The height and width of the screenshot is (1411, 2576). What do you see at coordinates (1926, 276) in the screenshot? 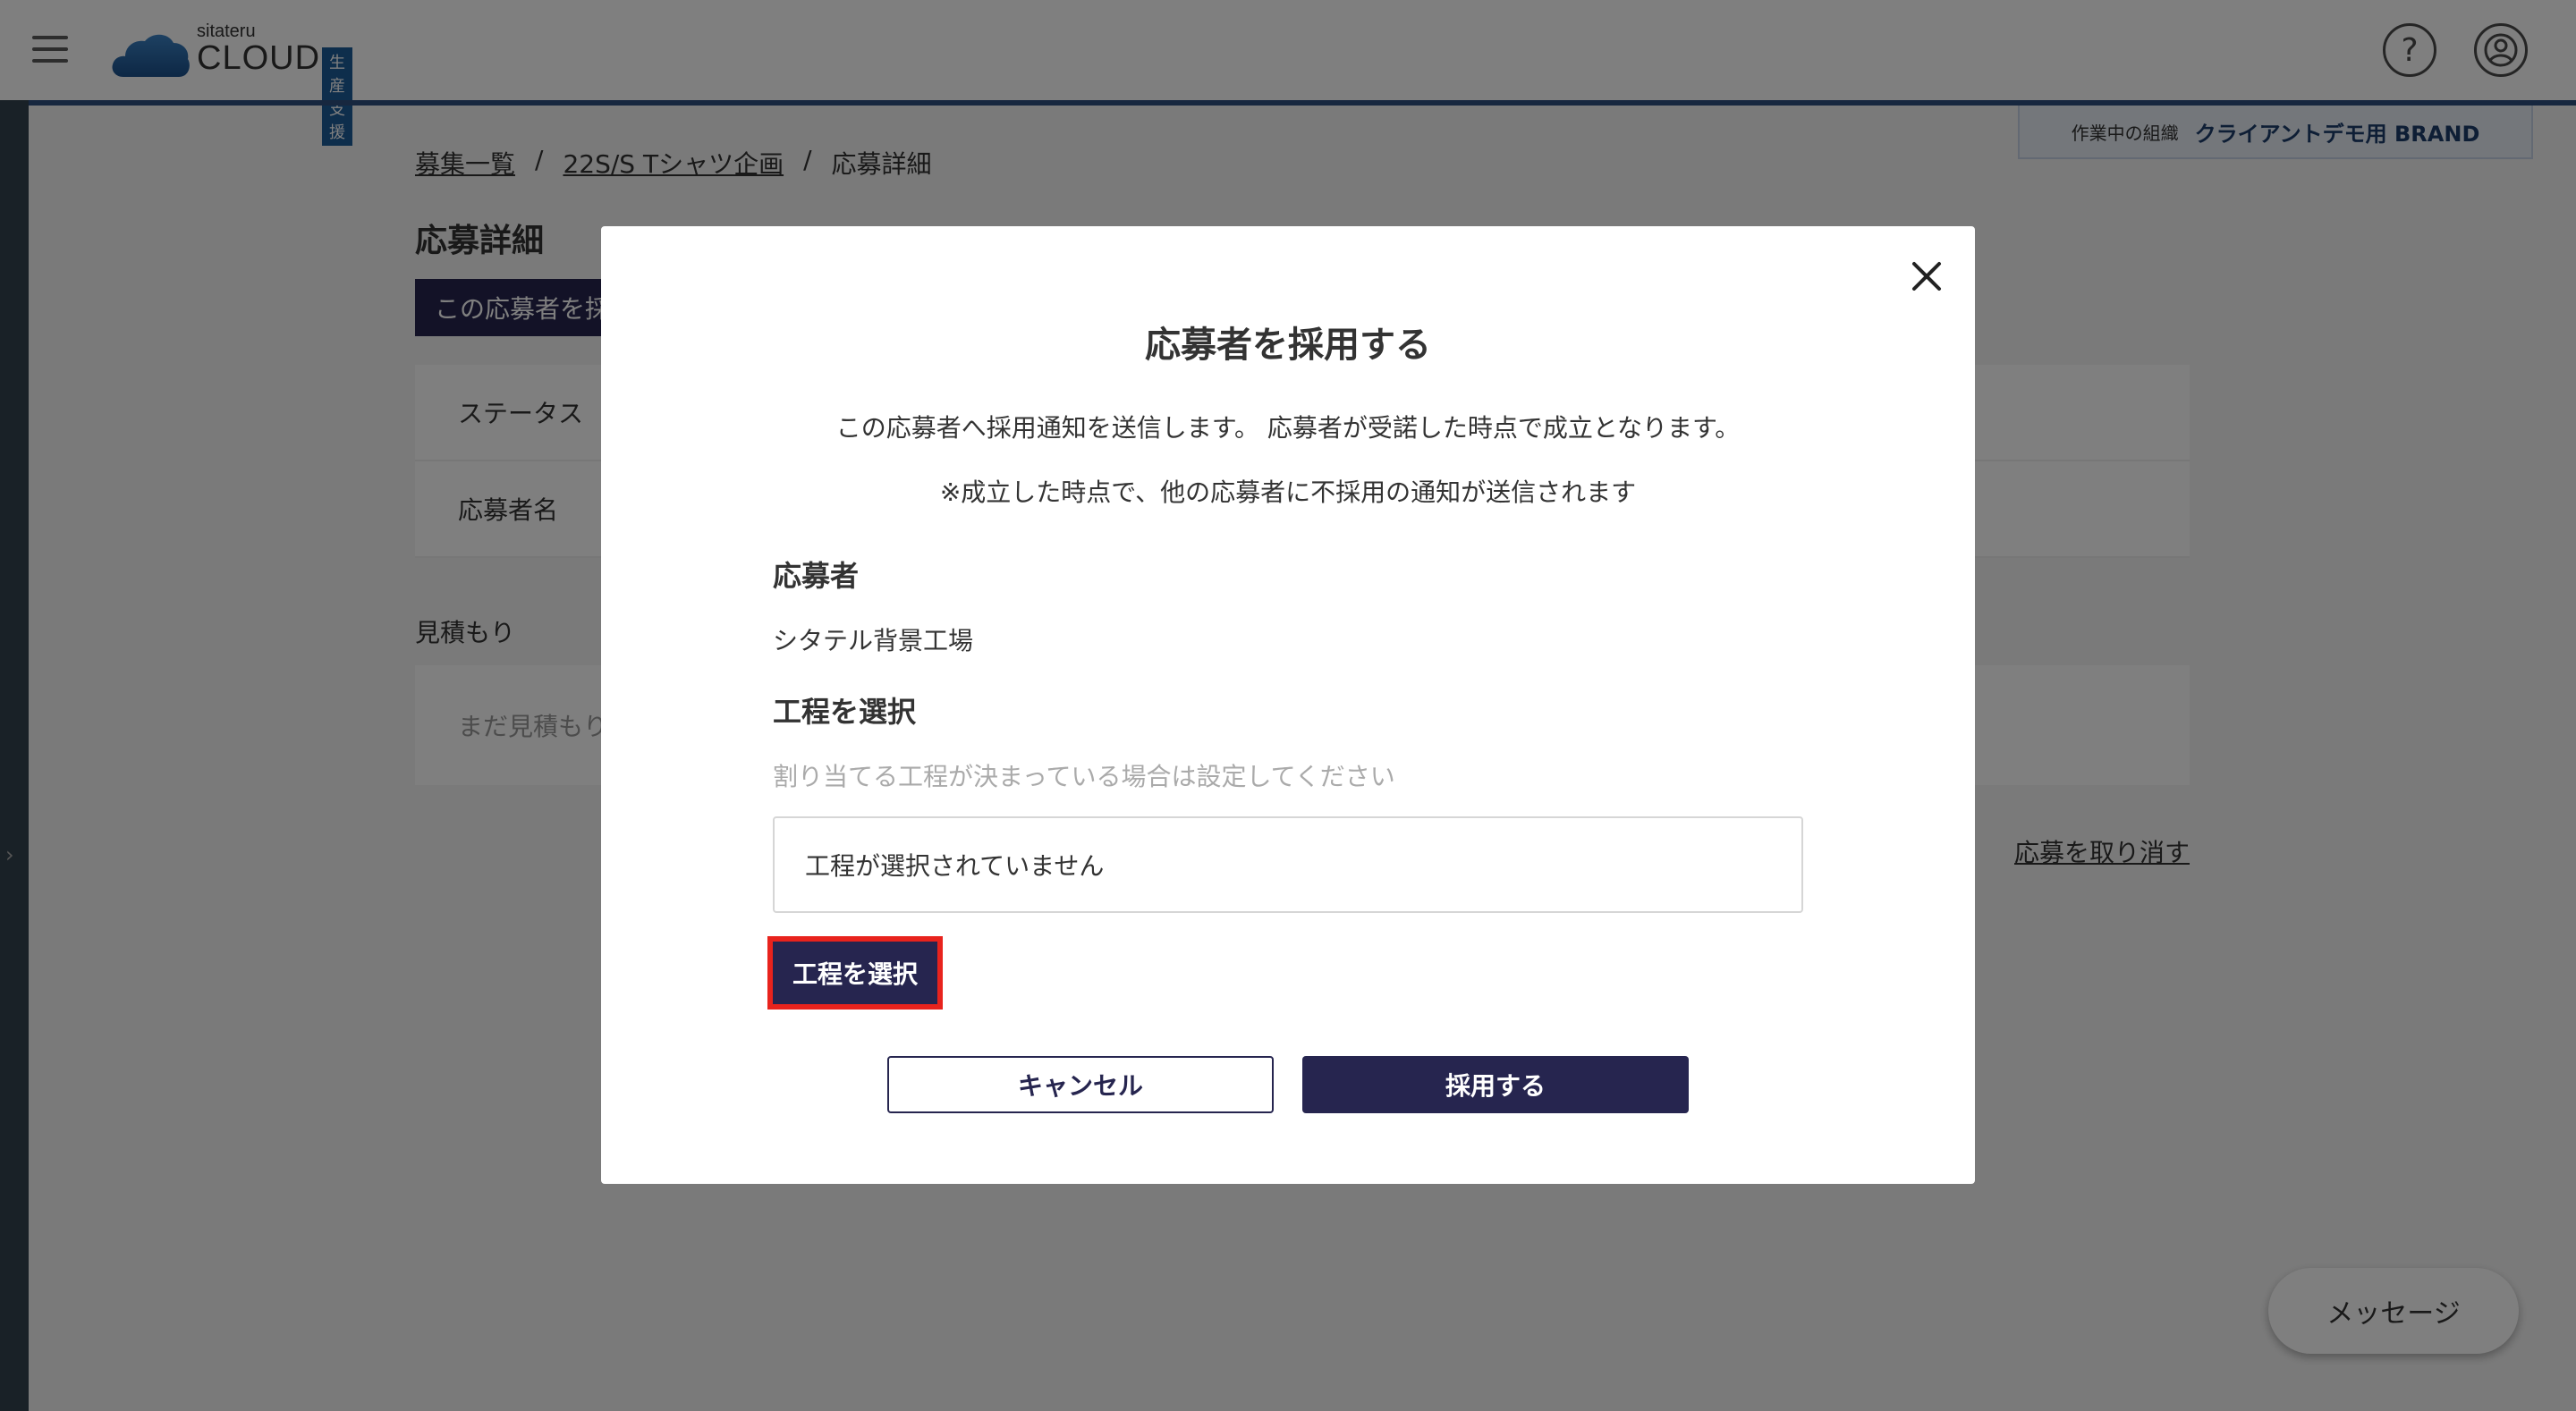
I see `close-icon` at bounding box center [1926, 276].